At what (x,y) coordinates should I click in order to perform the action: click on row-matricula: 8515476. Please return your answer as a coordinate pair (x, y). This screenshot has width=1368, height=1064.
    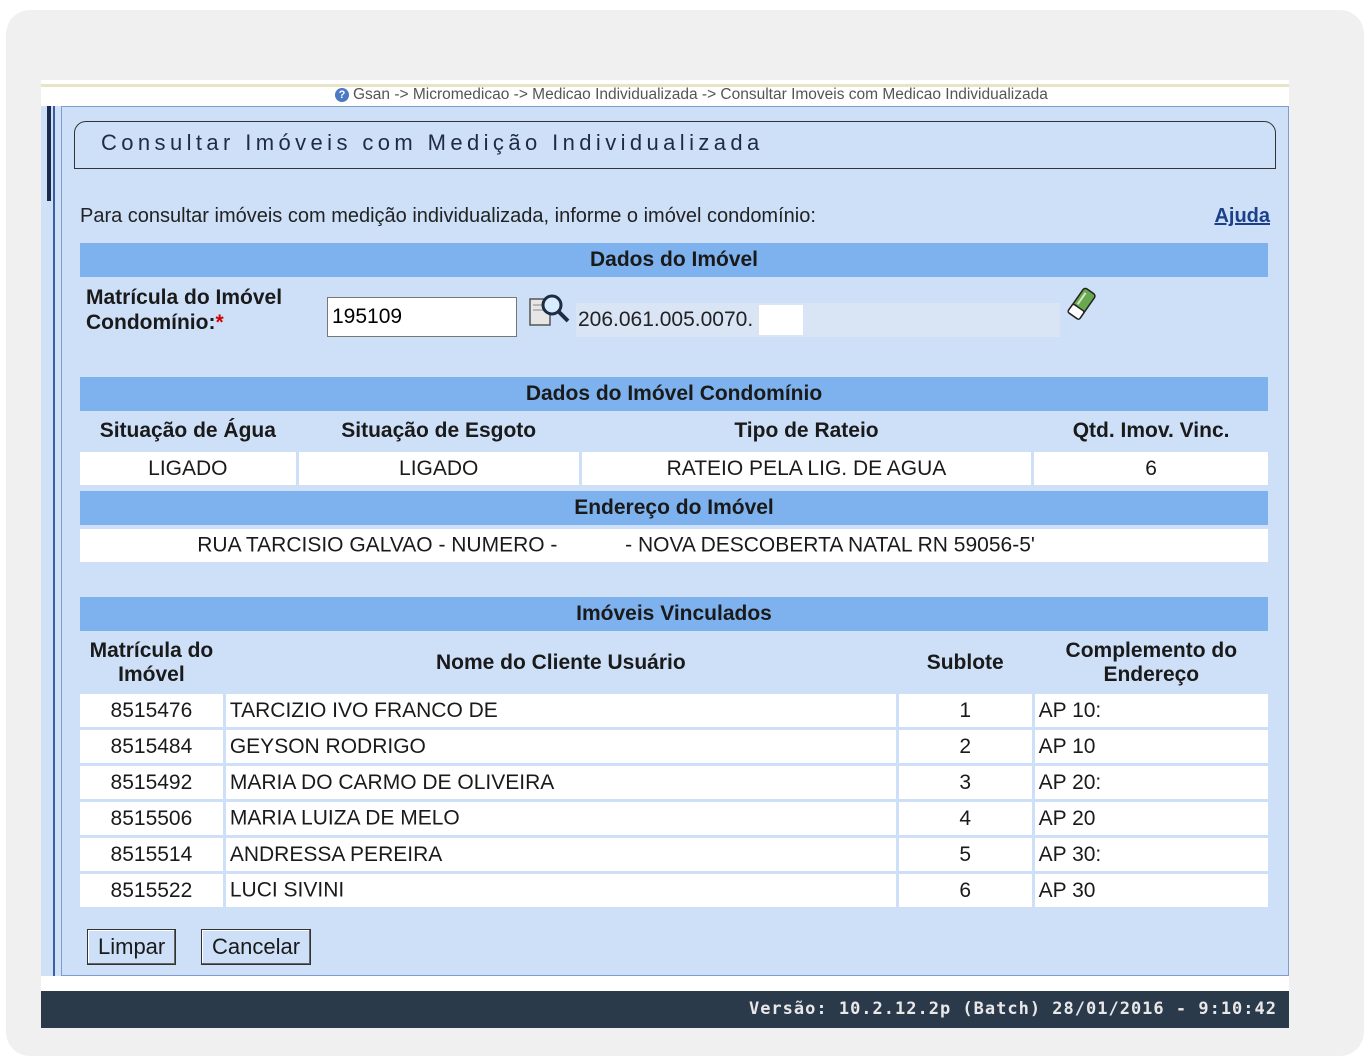
    Looking at the image, I should click on (151, 710).